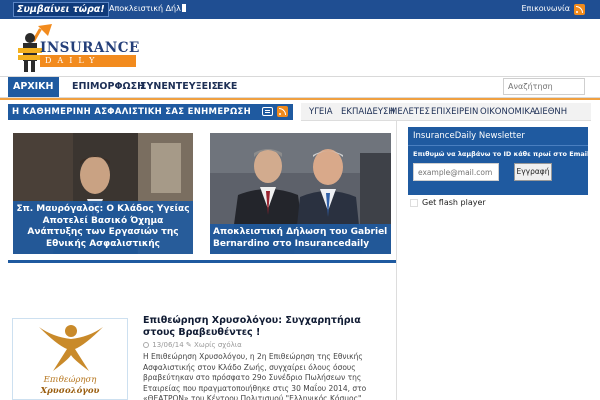  Describe the element at coordinates (146, 345) in the screenshot. I see `clock-icon` at that location.